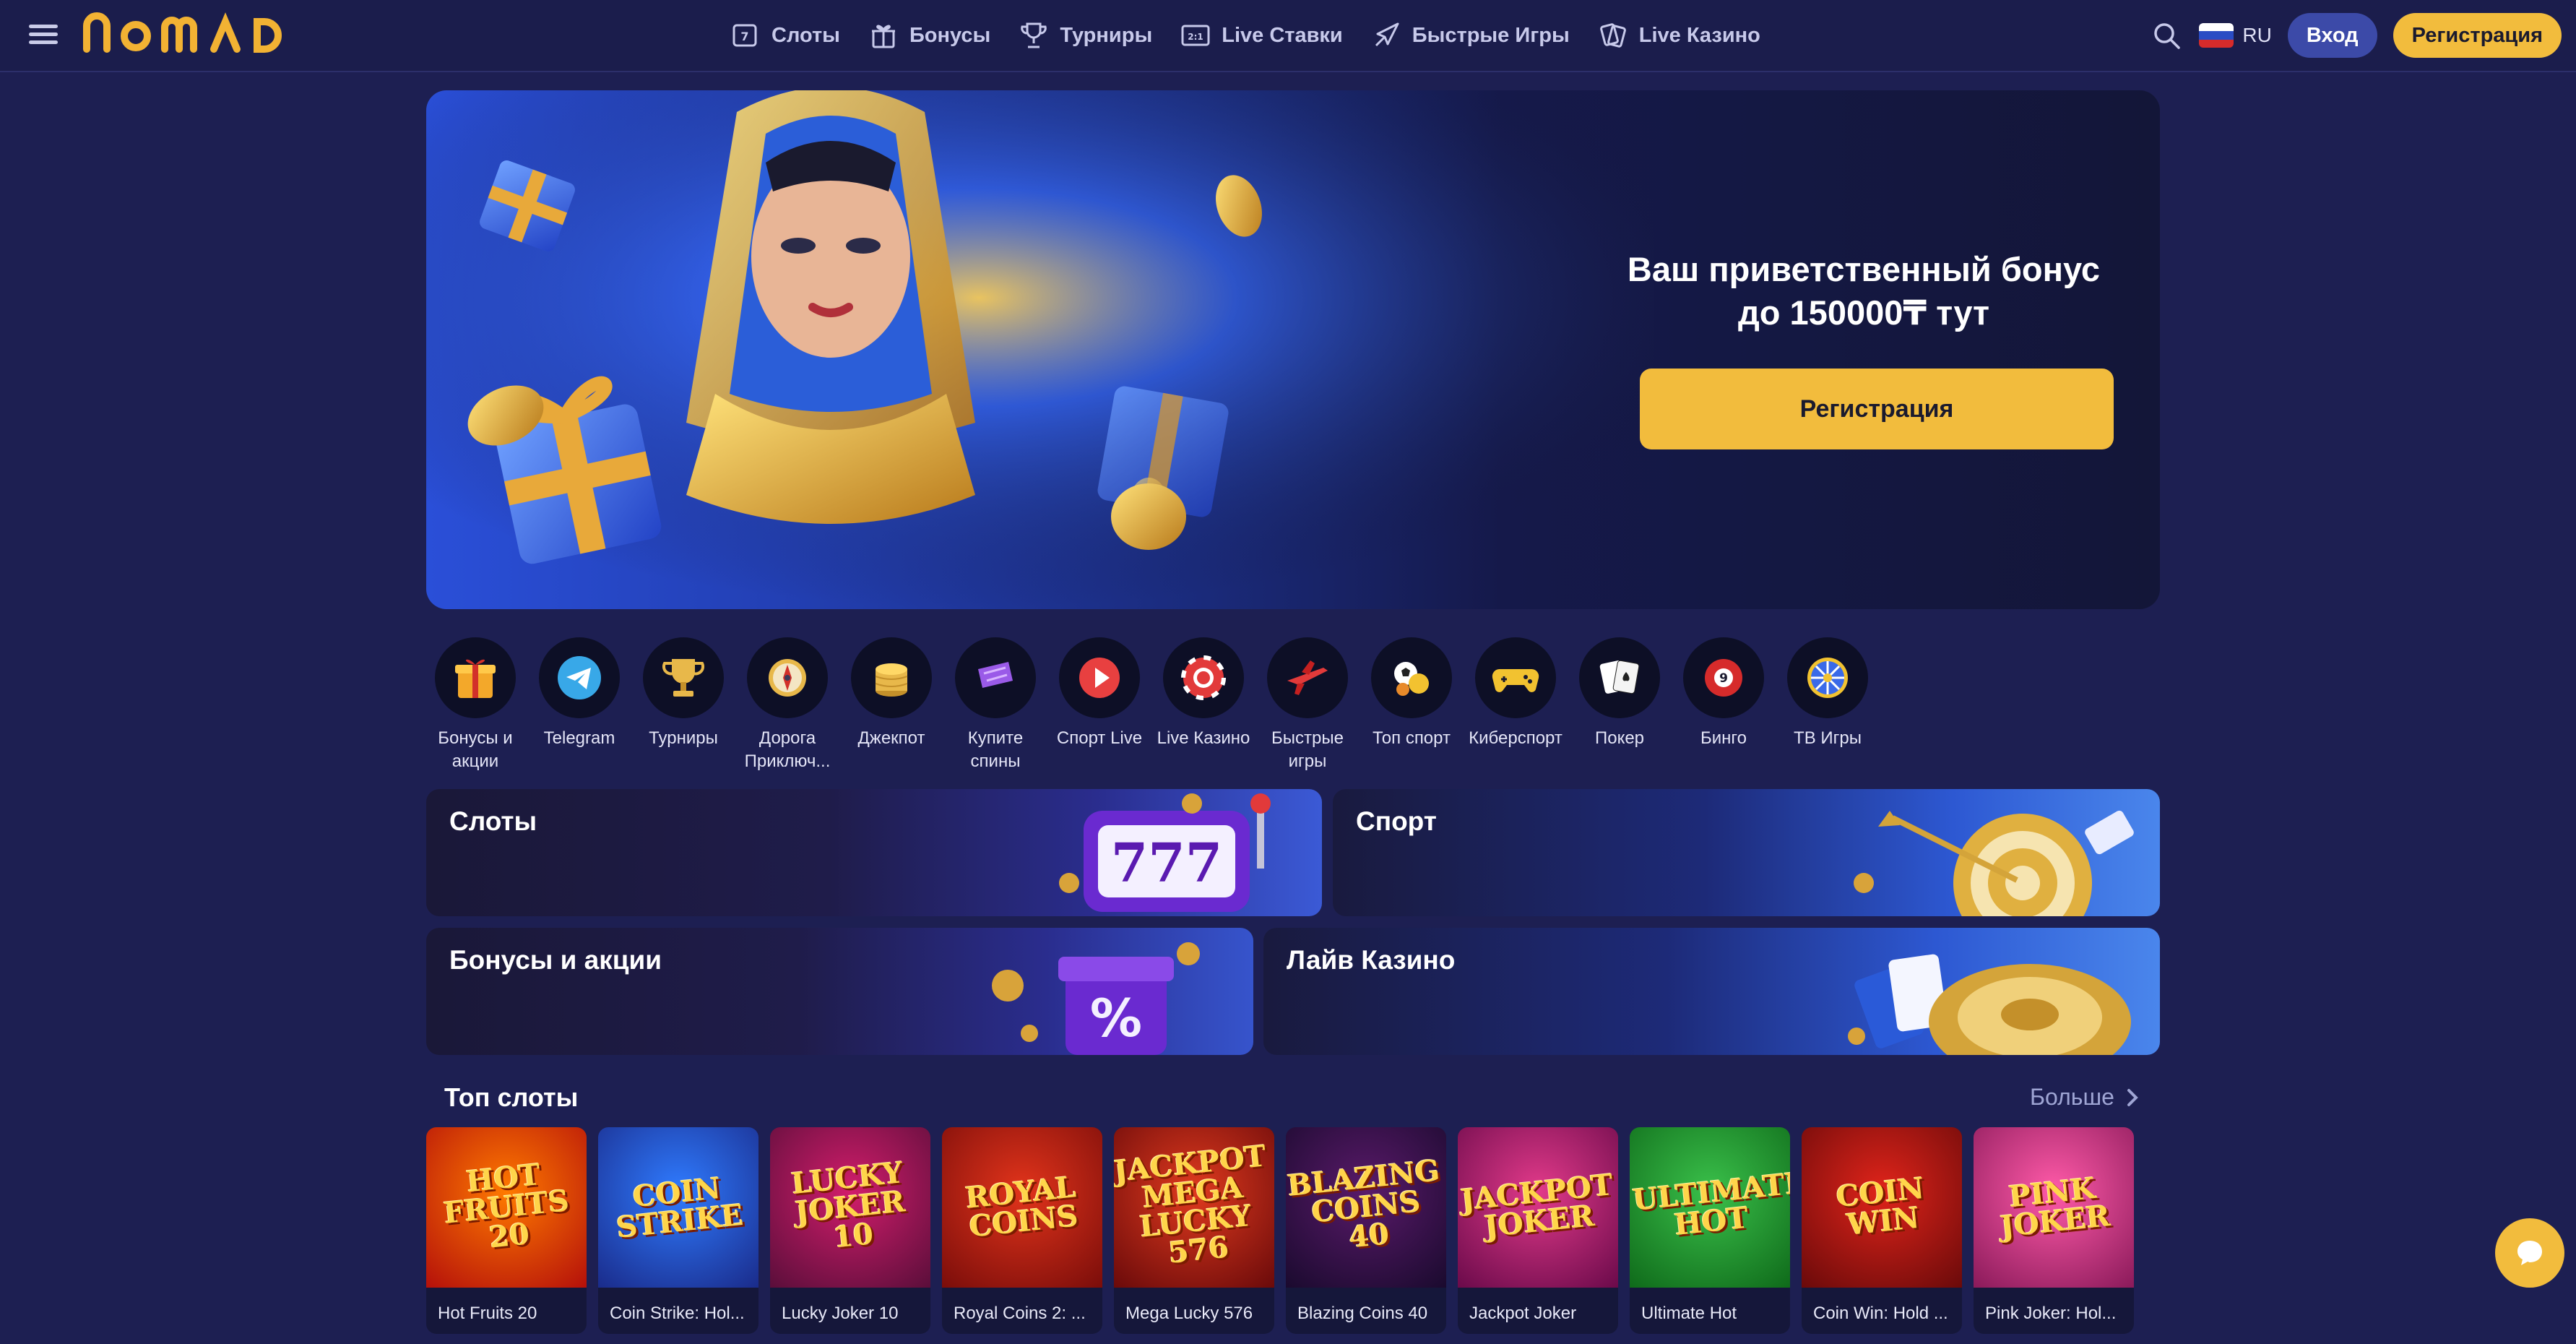 This screenshot has width=2576, height=1344. What do you see at coordinates (785, 35) in the screenshot?
I see `nav-slots: 7 Слоты` at bounding box center [785, 35].